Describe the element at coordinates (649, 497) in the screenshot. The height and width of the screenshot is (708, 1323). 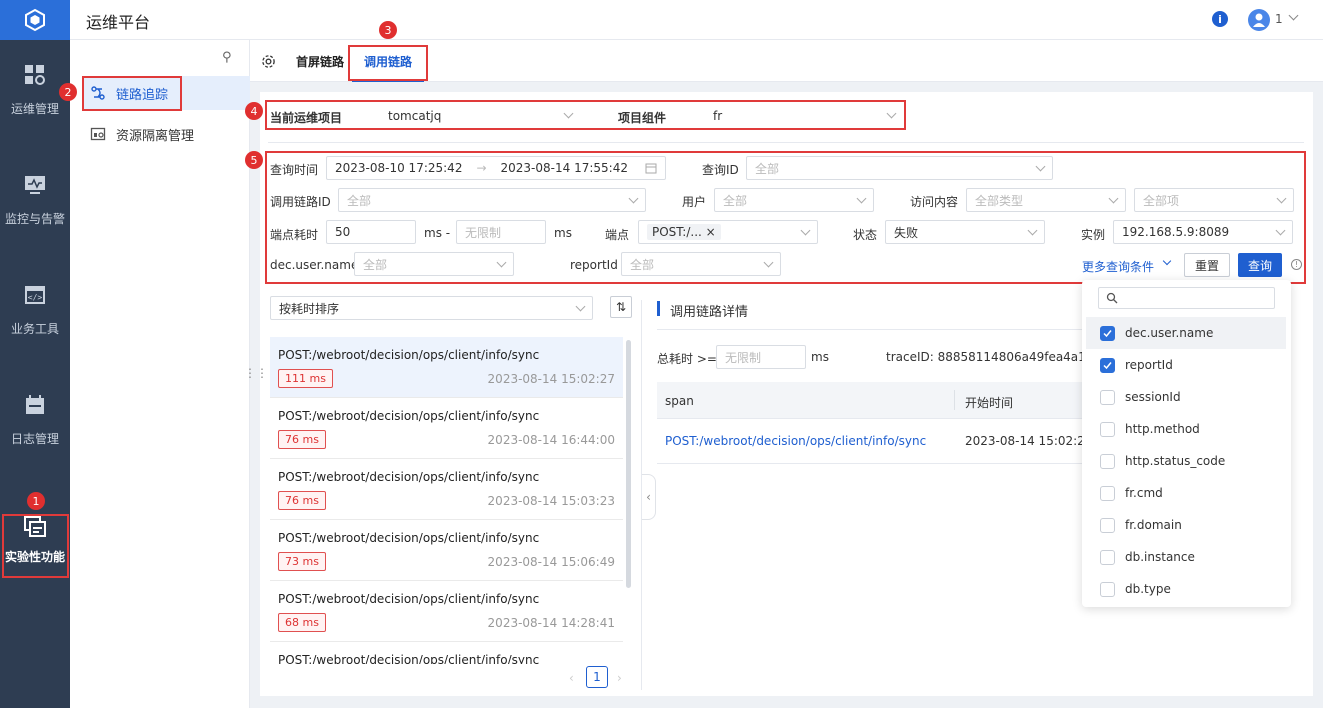
I see `collapse-handle: ‹` at that location.